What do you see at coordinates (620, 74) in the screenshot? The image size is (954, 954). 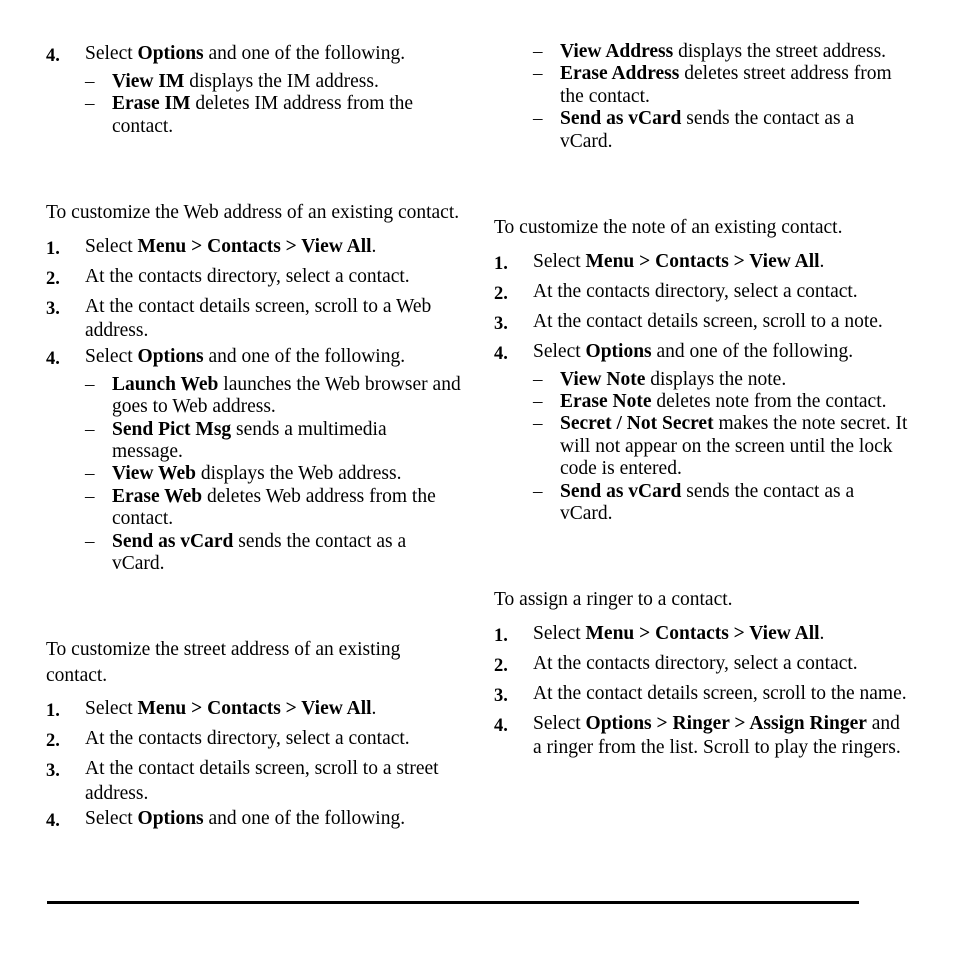 I see `list-item-term: Erase Address` at bounding box center [620, 74].